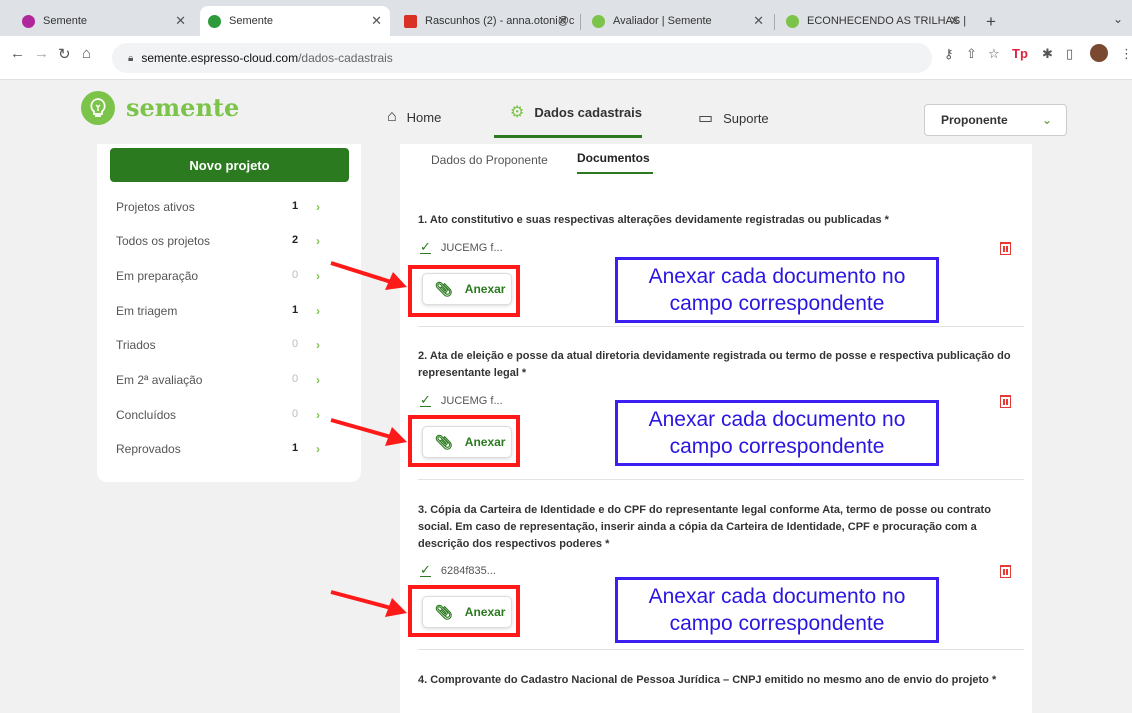 The width and height of the screenshot is (1132, 713). Describe the element at coordinates (41, 53) in the screenshot. I see `forward-arrow-icon: →` at that location.